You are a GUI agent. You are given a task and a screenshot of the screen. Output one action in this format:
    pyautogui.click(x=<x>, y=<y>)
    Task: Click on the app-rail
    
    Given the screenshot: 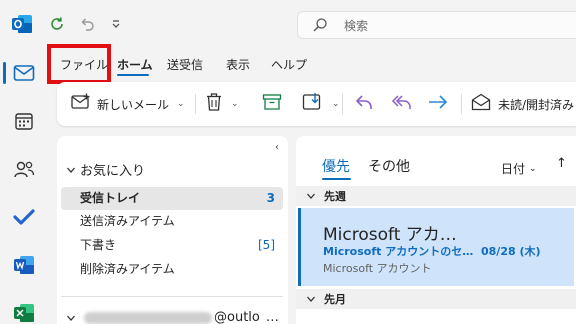 What is the action you would take?
    pyautogui.click(x=23, y=186)
    